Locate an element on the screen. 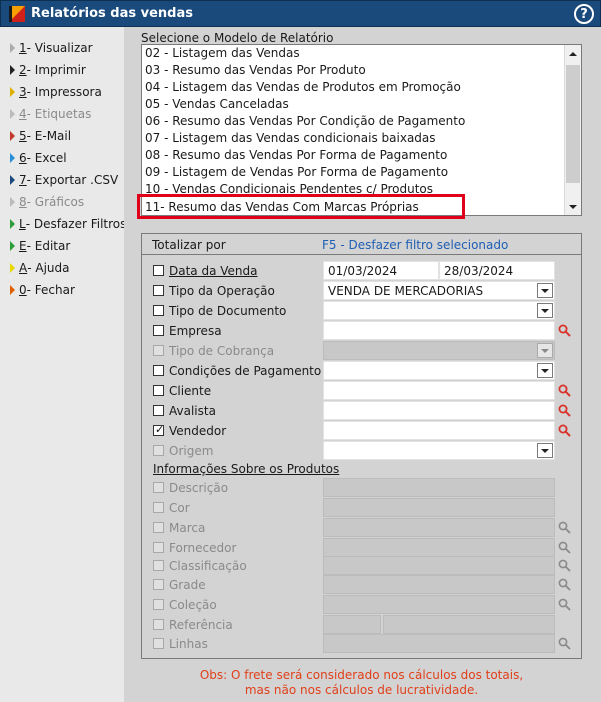 This screenshot has width=601, height=702. sidebar-item-etiquetas: 4 - Etiquetas is located at coordinates (50, 114).